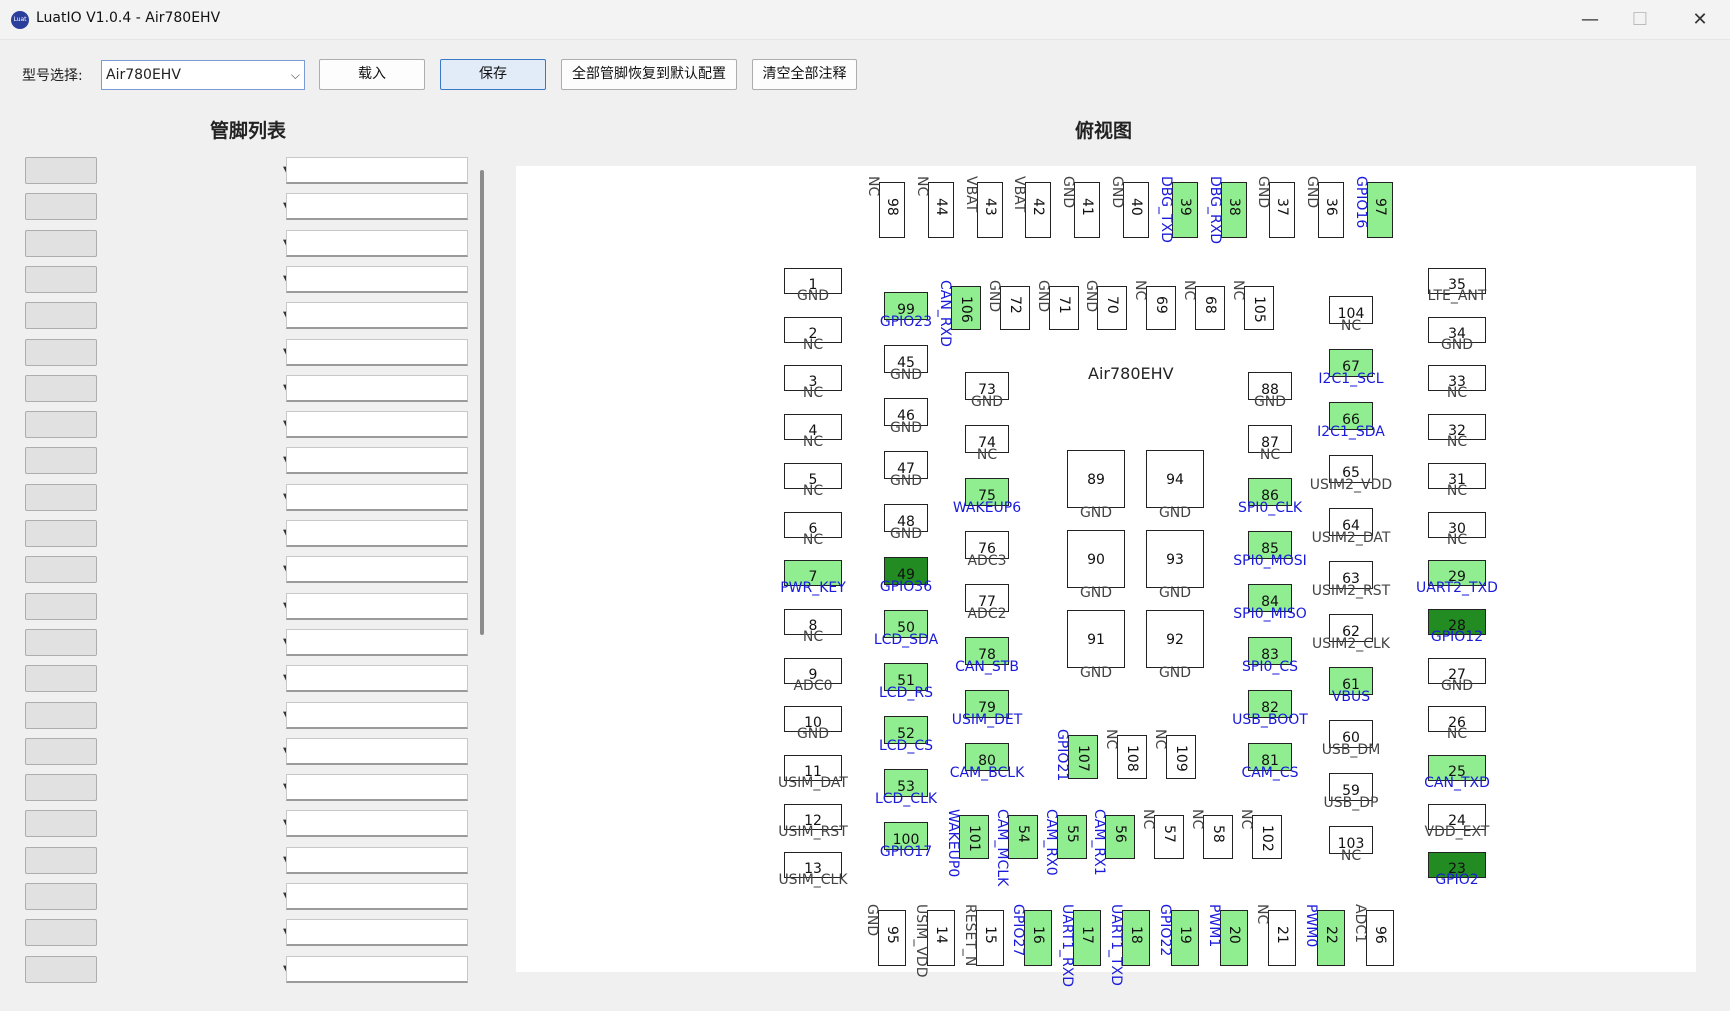  I want to click on restore-defaults-button: 全部管脚恢复到默认配置, so click(649, 74).